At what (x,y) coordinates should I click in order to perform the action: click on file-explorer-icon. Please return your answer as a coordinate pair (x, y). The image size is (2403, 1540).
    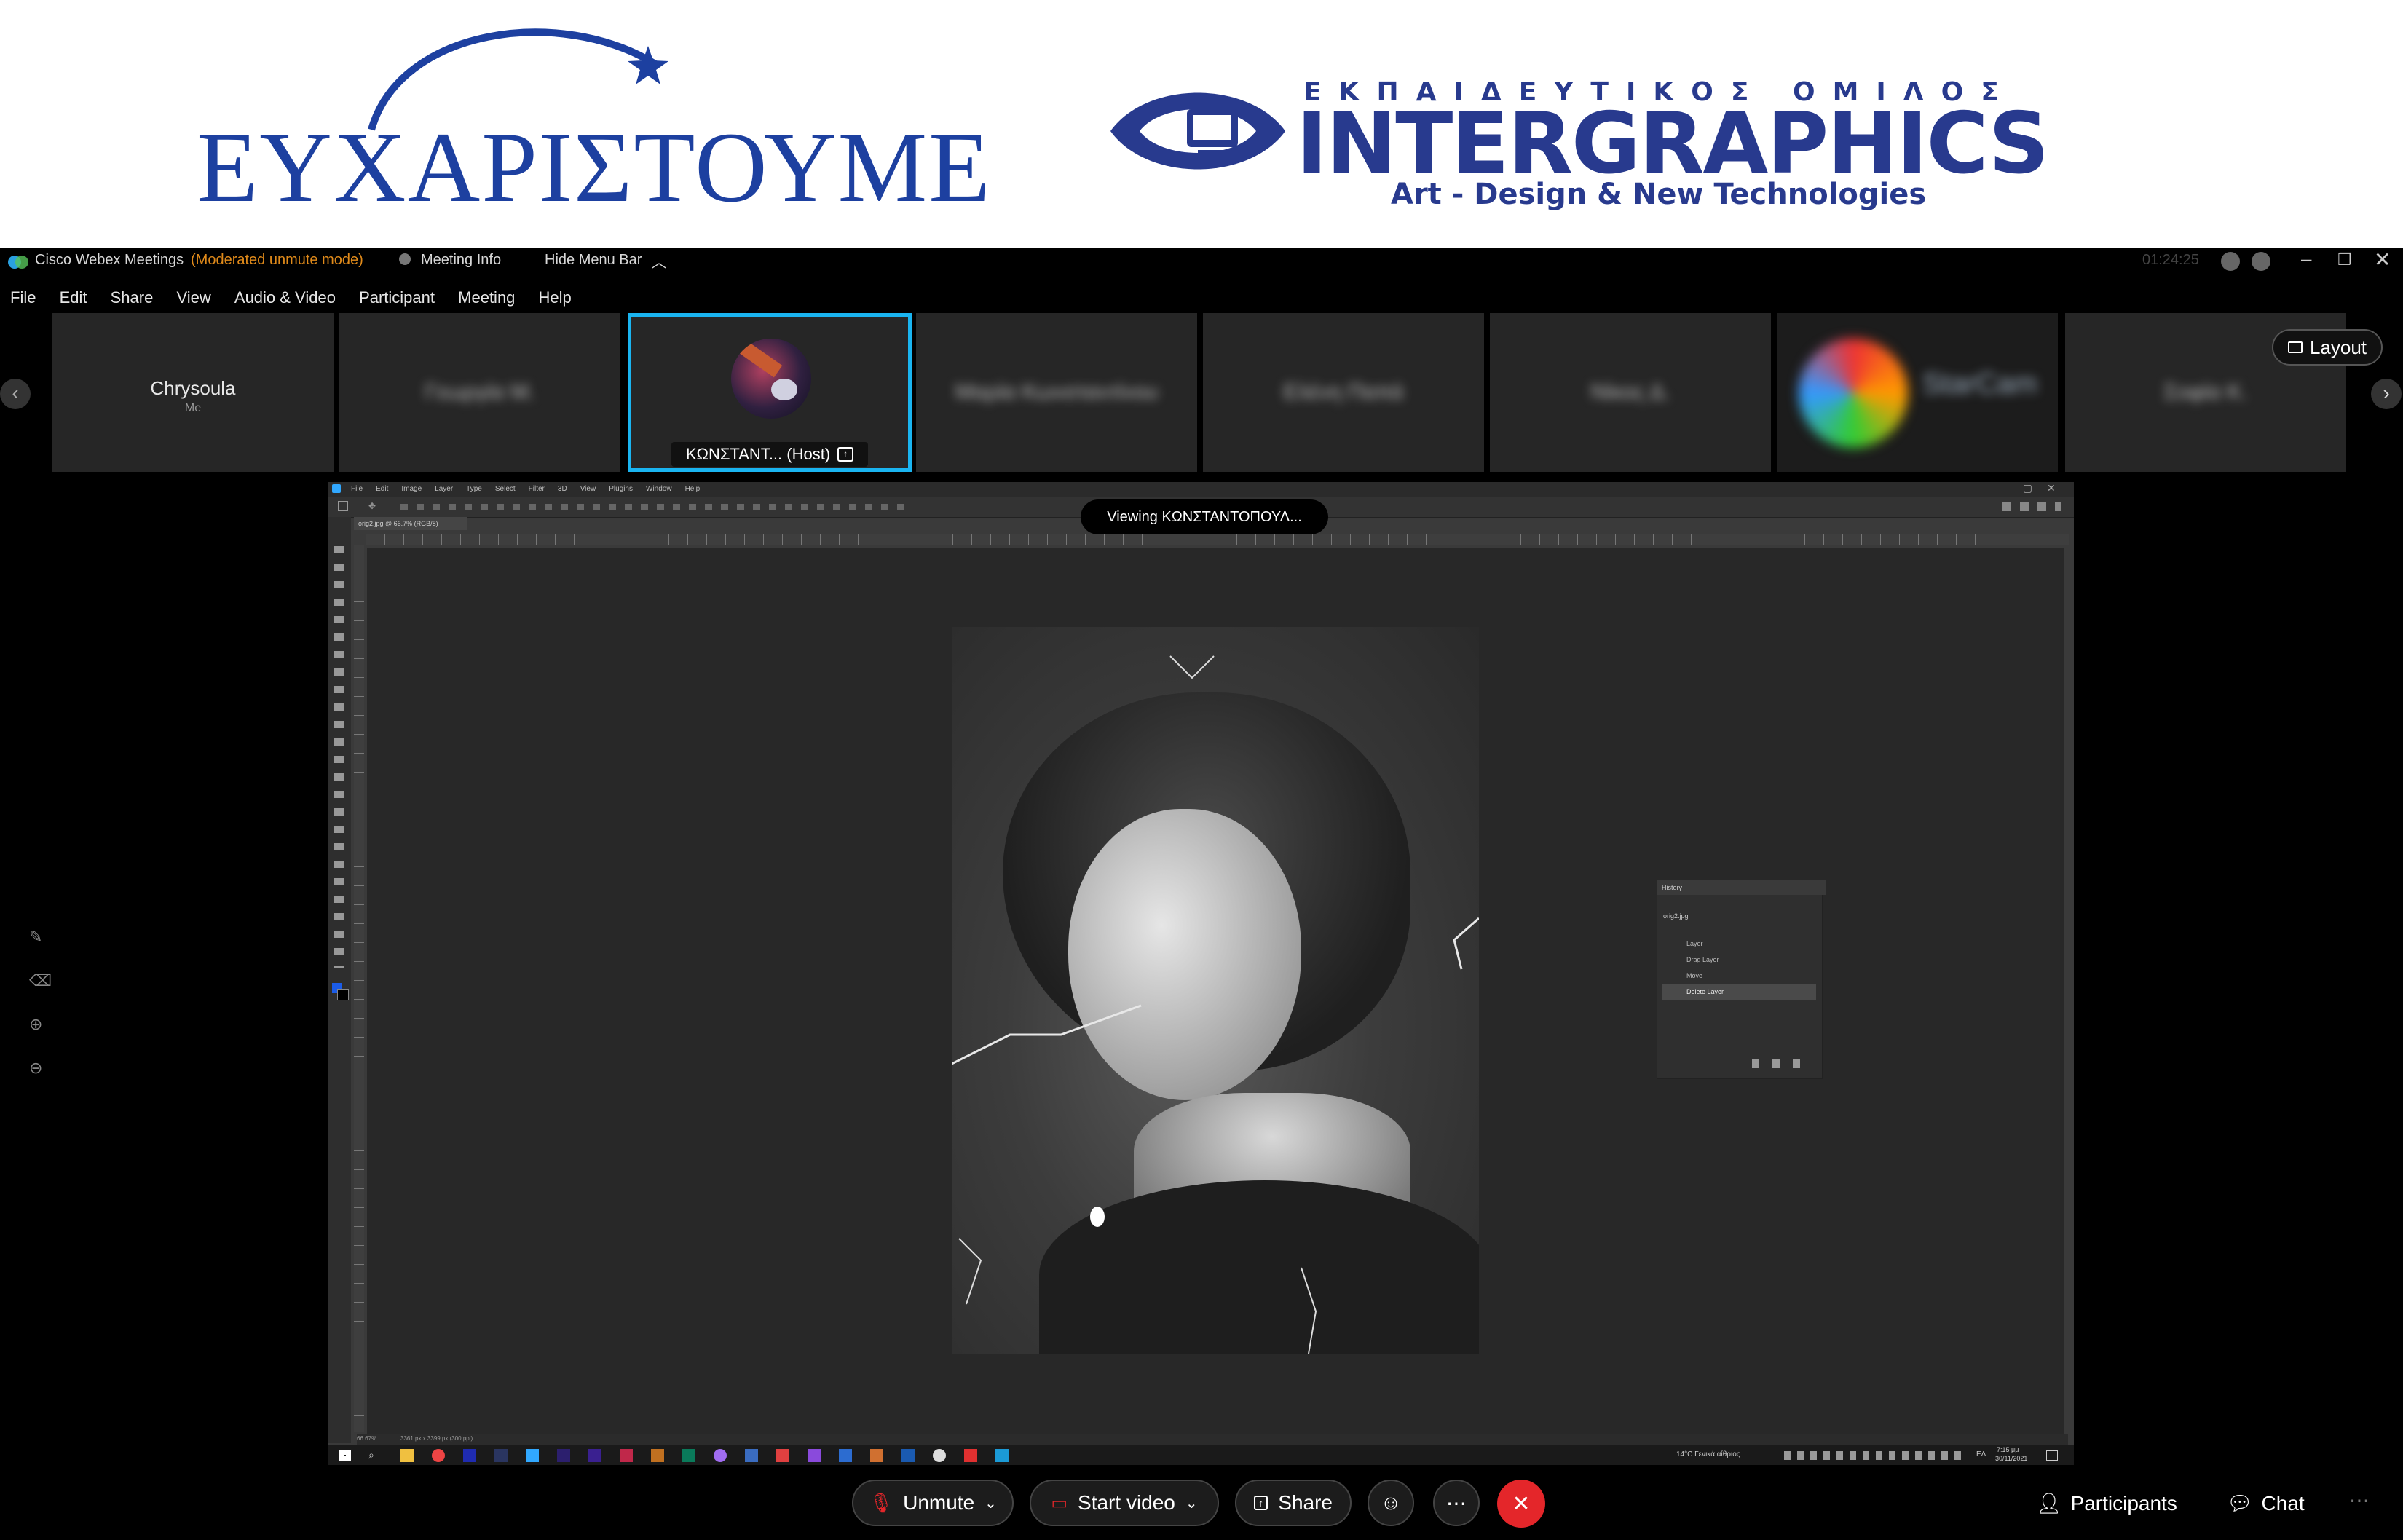
    Looking at the image, I should click on (407, 1456).